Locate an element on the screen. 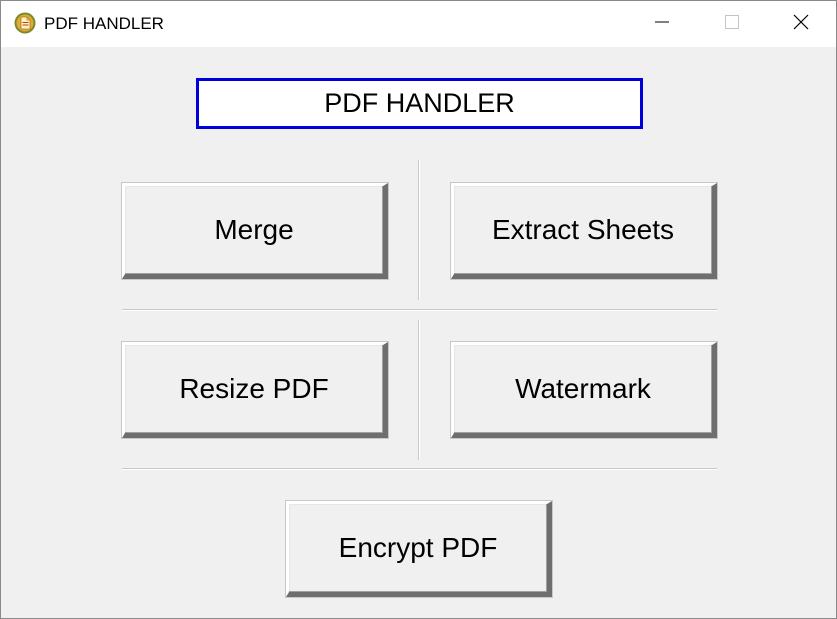  extract-sheets-button: Extract Sheets is located at coordinates (584, 231).